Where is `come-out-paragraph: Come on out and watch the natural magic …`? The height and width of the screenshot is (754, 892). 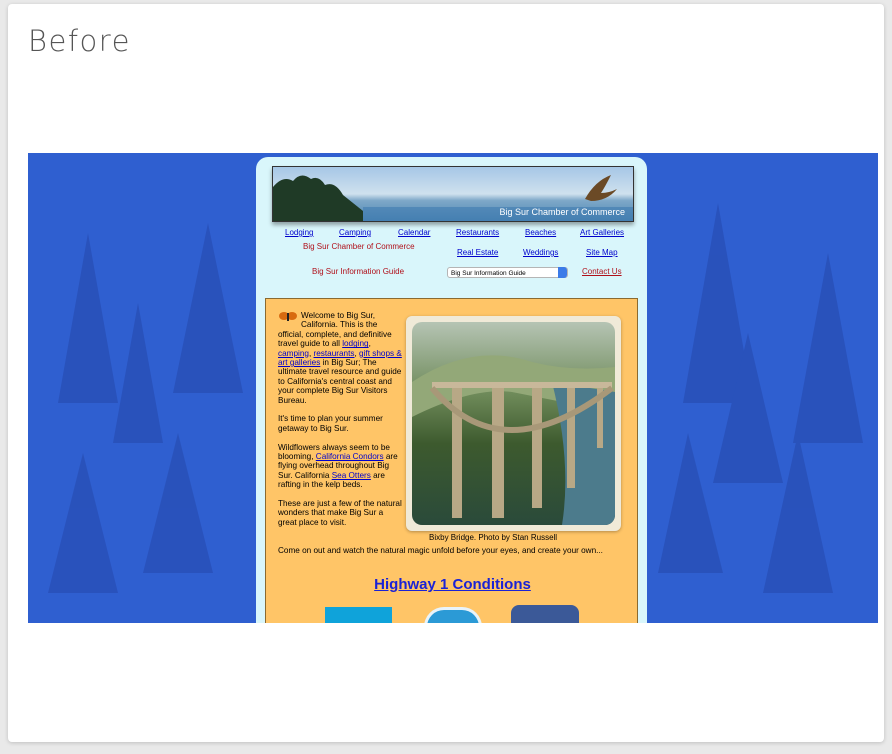 come-out-paragraph: Come on out and watch the natural magic … is located at coordinates (440, 550).